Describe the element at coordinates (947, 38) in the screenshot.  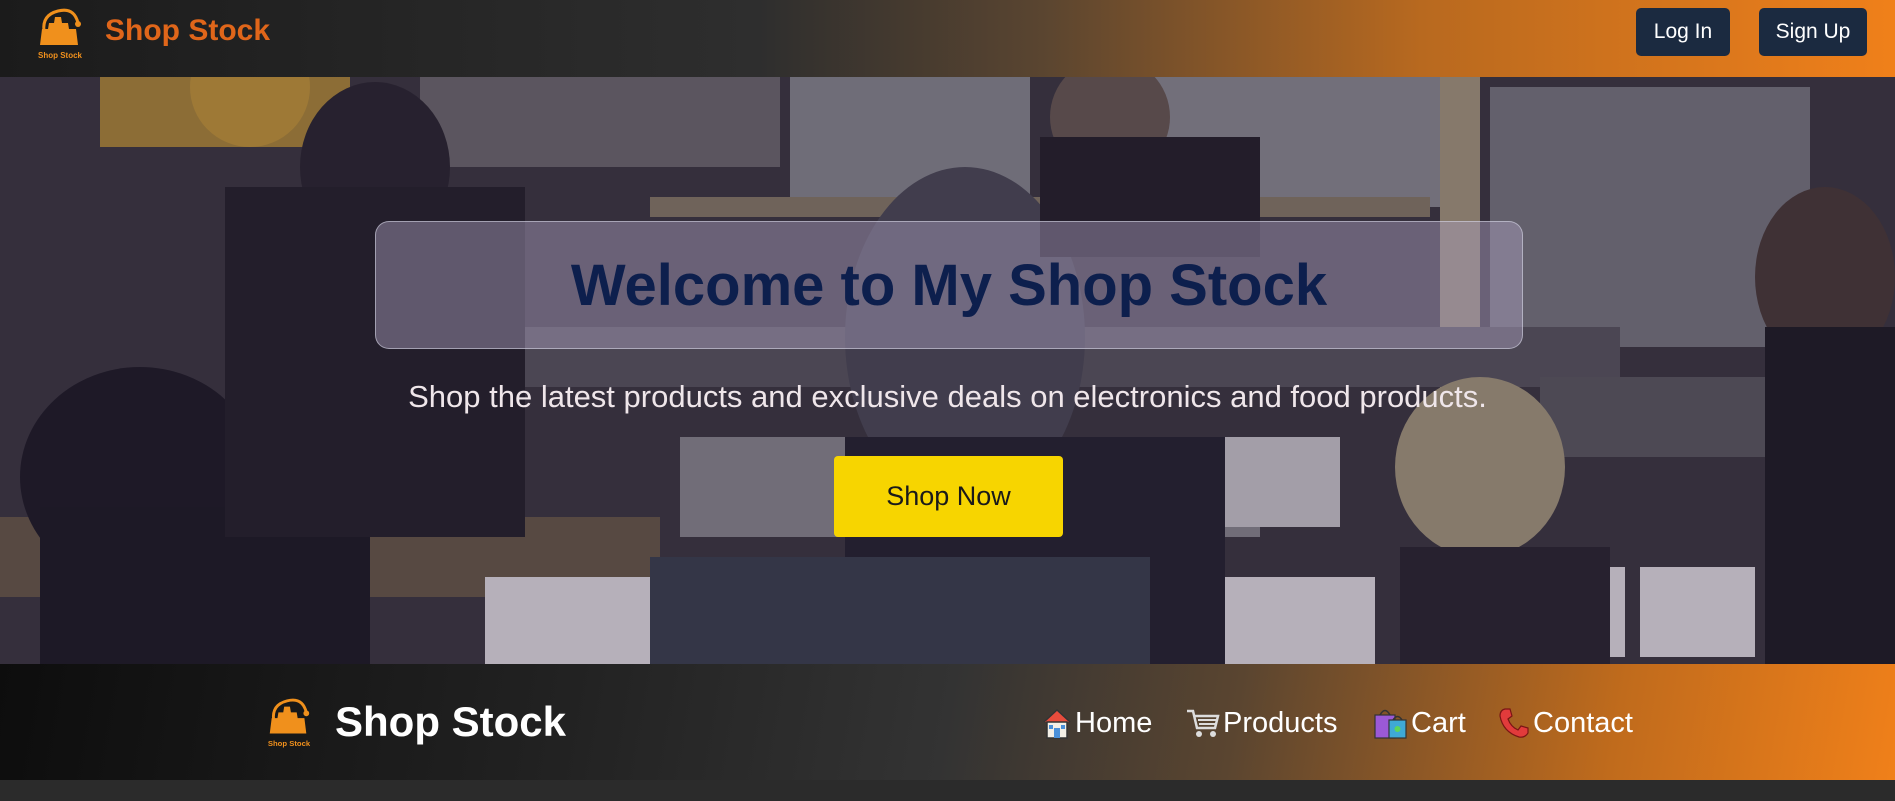
I see `top-header: Shop Stock Shop Stock Log In Sign Up` at that location.